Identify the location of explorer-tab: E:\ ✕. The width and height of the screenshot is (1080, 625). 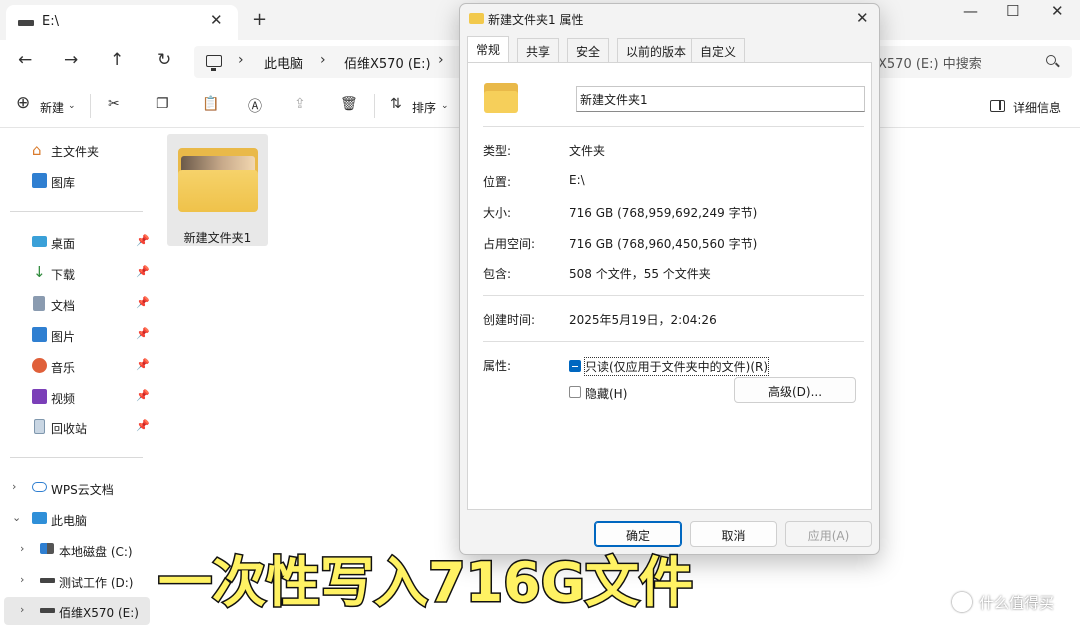
(122, 22).